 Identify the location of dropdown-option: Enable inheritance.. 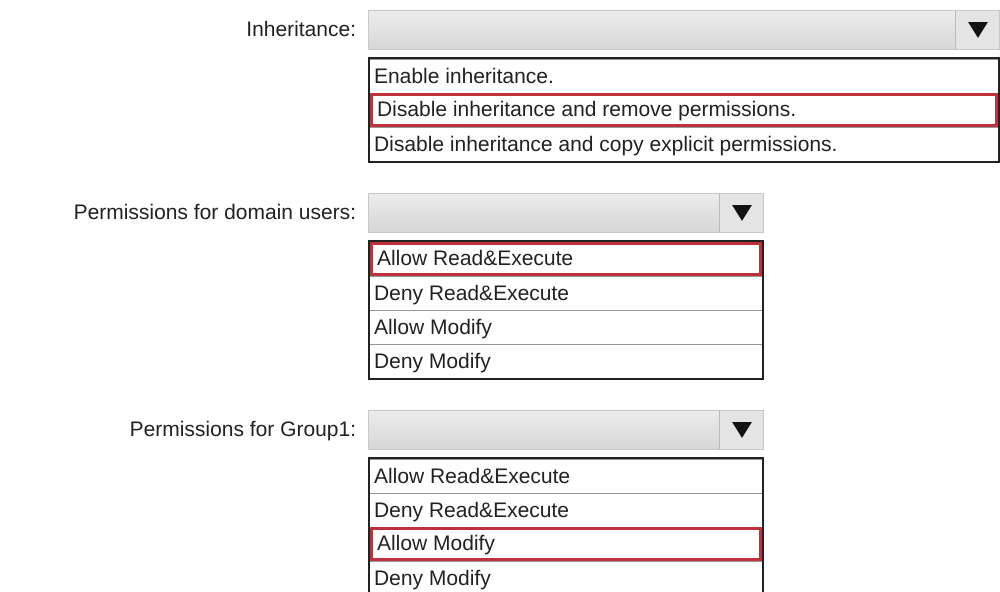
(684, 76).